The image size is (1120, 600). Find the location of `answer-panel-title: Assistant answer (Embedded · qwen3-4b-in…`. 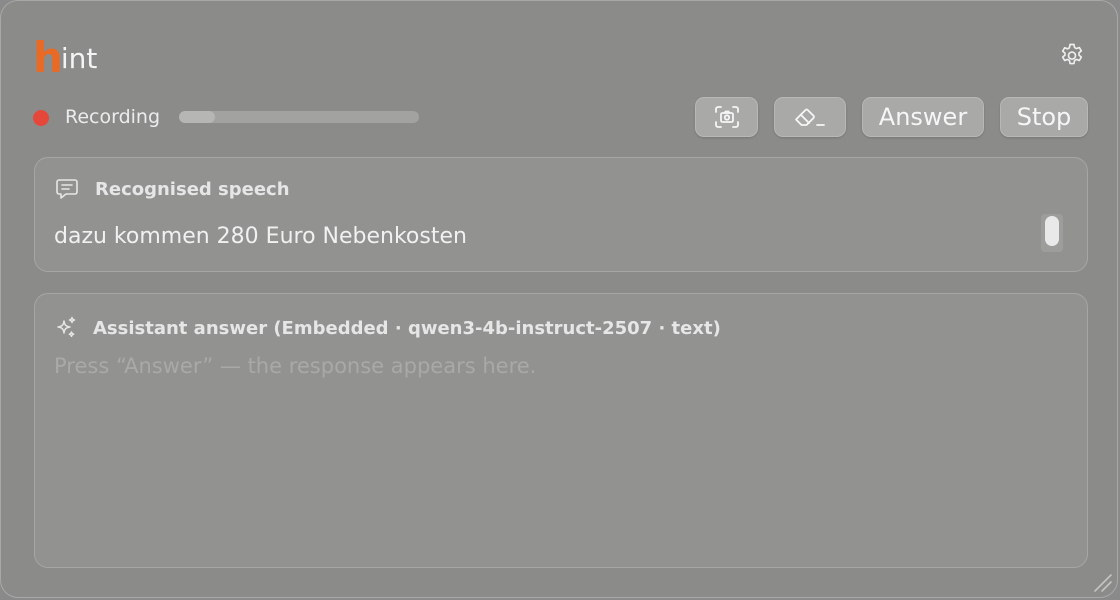

answer-panel-title: Assistant answer (Embedded · qwen3-4b-in… is located at coordinates (407, 328).